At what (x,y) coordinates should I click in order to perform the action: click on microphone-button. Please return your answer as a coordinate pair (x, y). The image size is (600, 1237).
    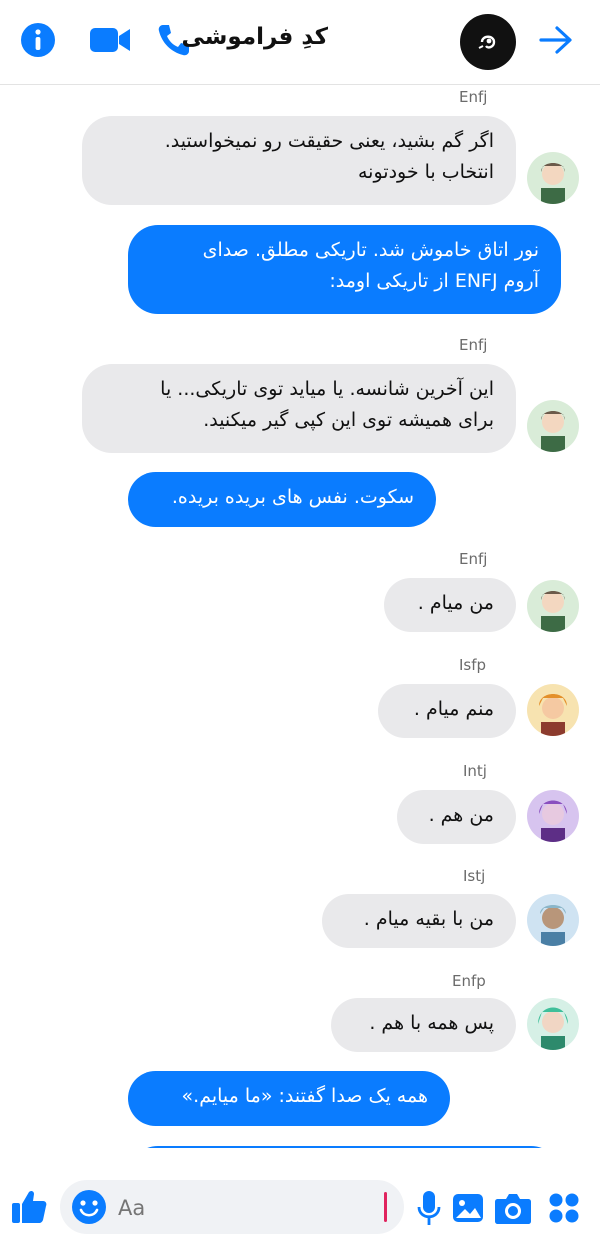
    Looking at the image, I should click on (429, 1208).